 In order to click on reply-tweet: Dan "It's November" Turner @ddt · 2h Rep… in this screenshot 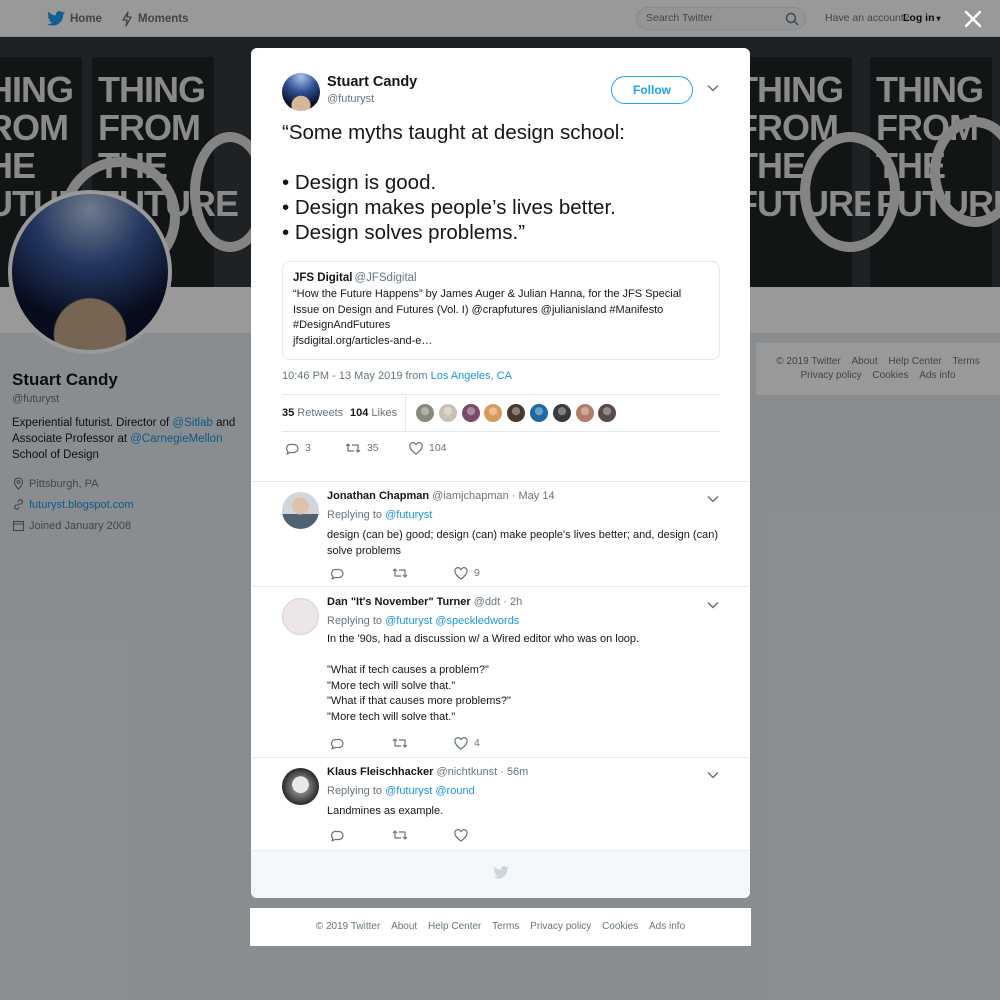, I will do `click(500, 673)`.